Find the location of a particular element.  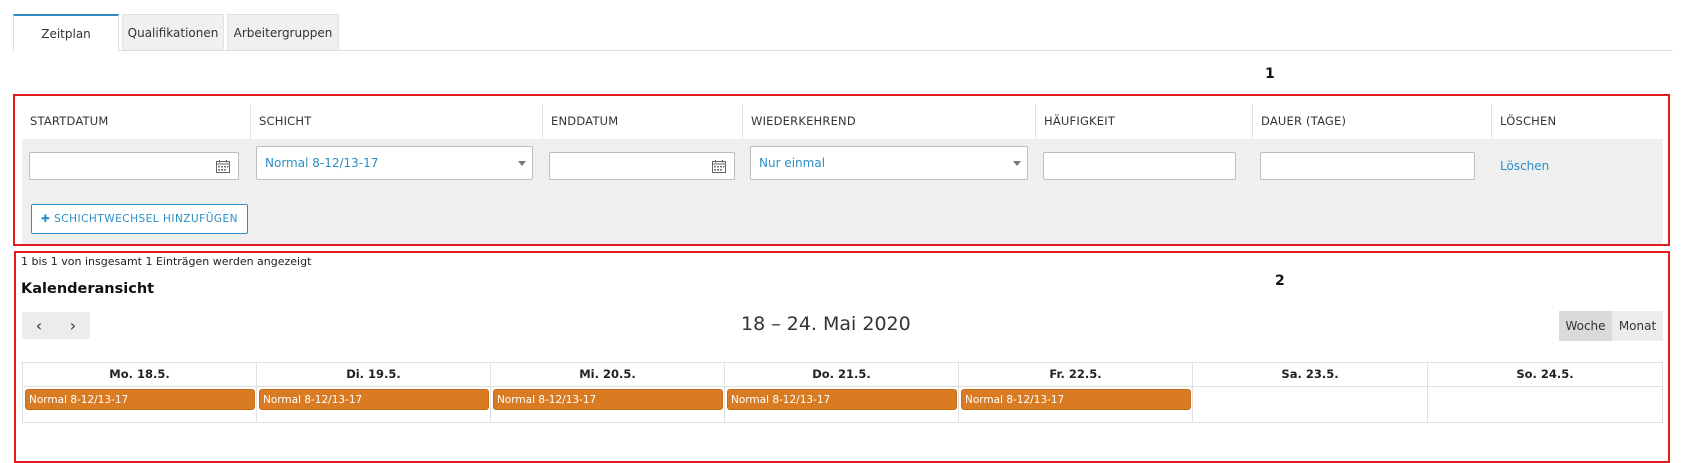

calendar-nav: ‹ › is located at coordinates (56, 325).